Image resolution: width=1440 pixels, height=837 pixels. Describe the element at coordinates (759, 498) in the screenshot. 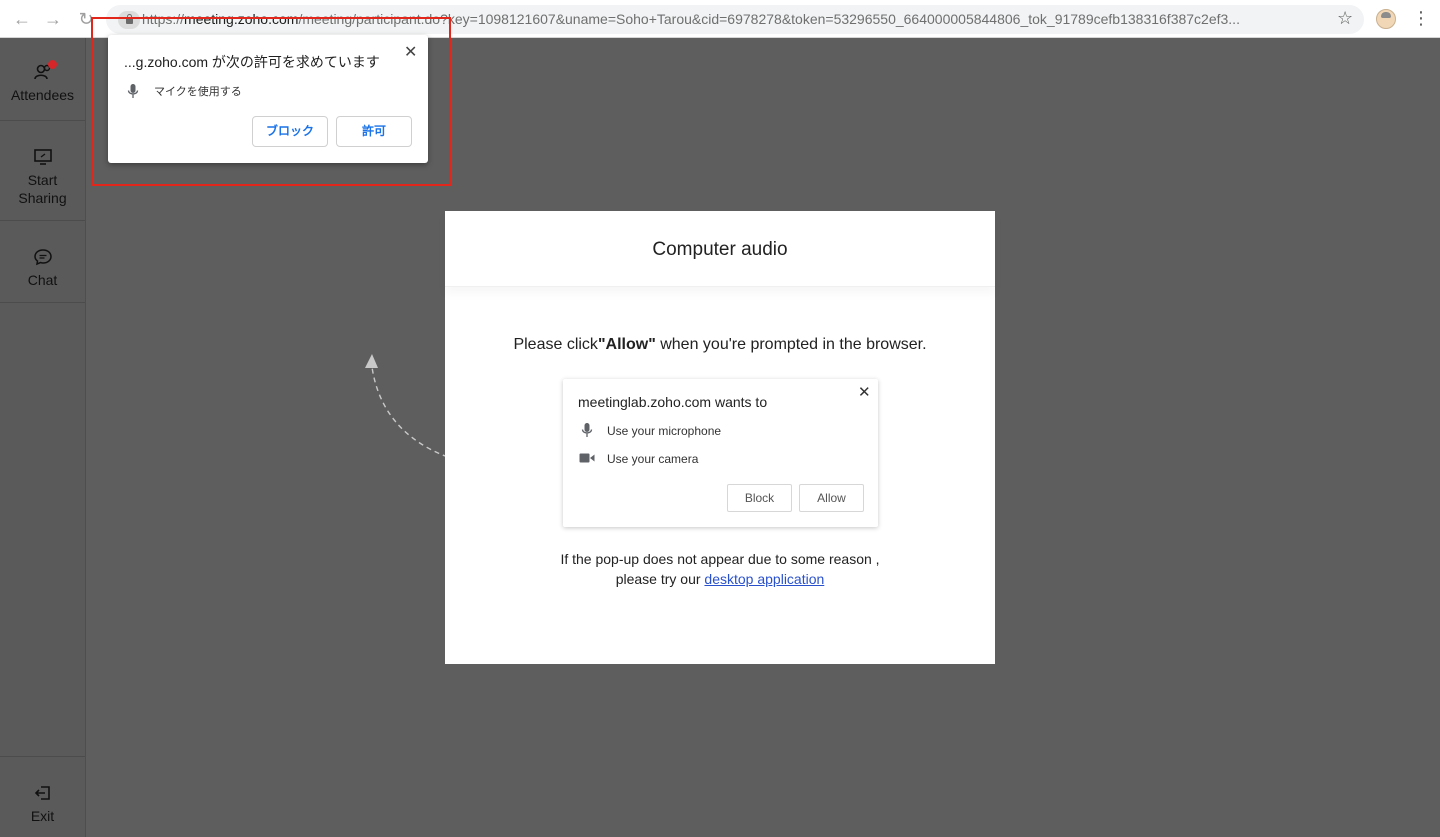

I see `illustration-block-button: Block` at that location.